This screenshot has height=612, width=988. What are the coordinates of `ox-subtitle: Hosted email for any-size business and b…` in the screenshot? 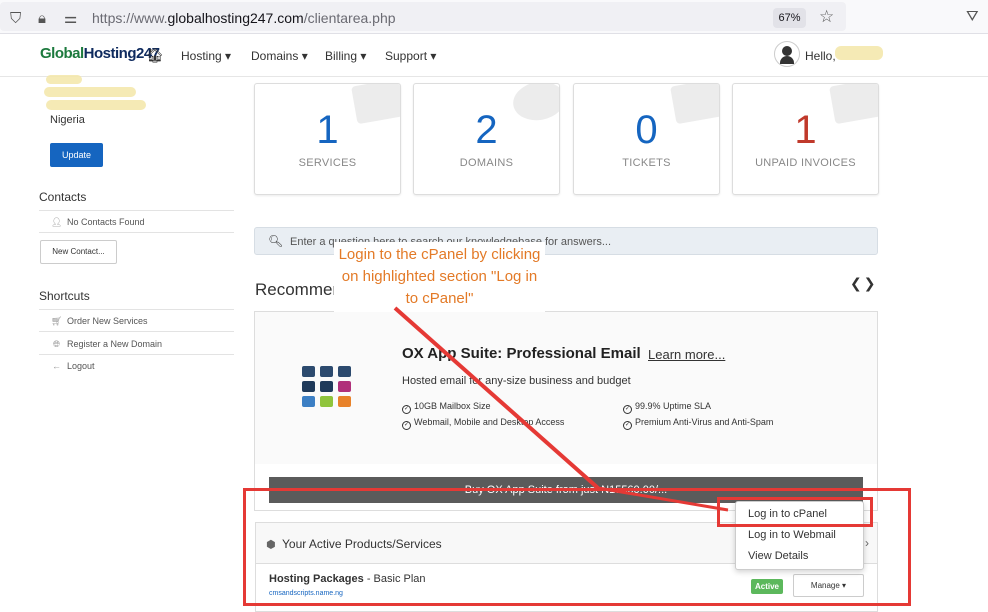 It's located at (516, 381).